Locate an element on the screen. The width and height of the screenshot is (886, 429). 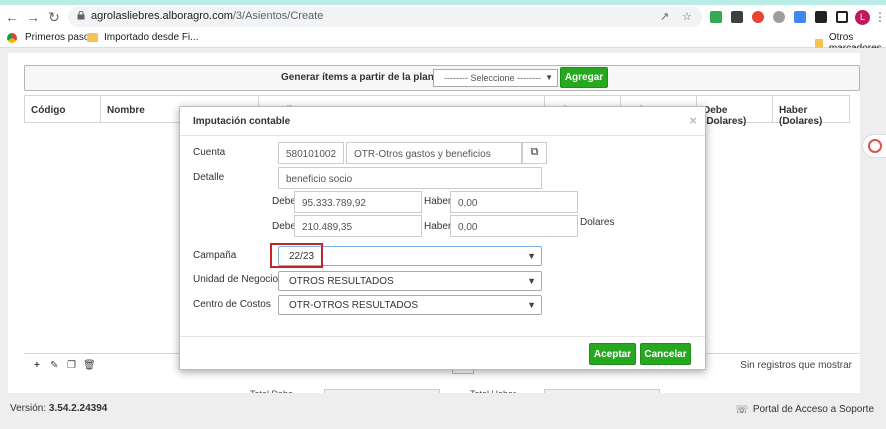
version-text: Versión: 3.54.2.24394 is located at coordinates (59, 408).